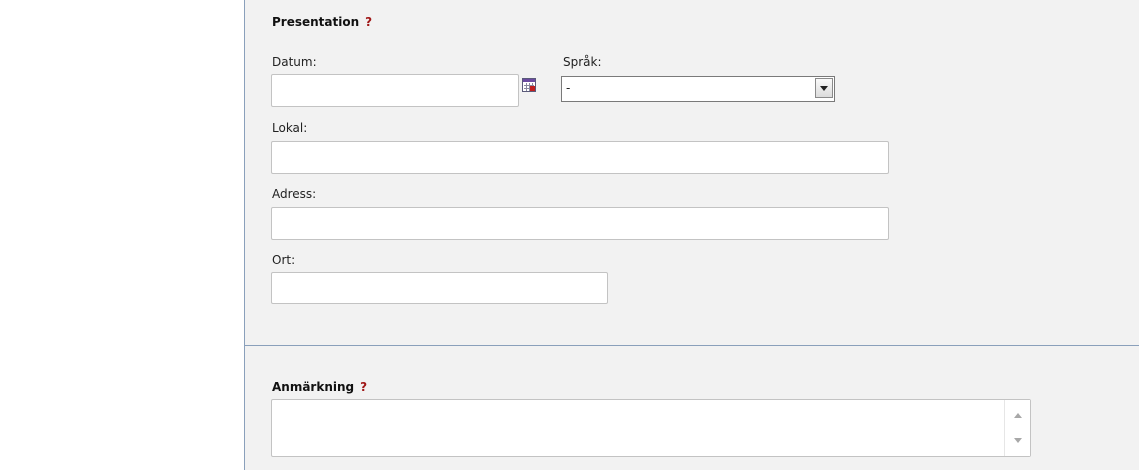  I want to click on venue-field, so click(580, 157).